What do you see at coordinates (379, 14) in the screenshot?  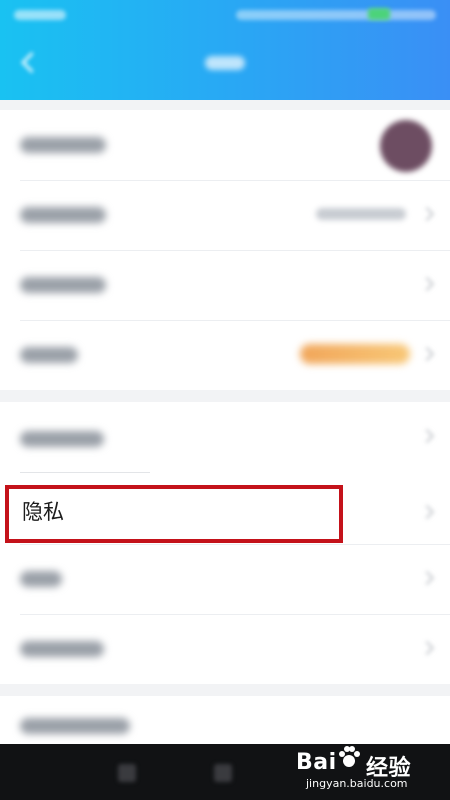 I see `battery-icon` at bounding box center [379, 14].